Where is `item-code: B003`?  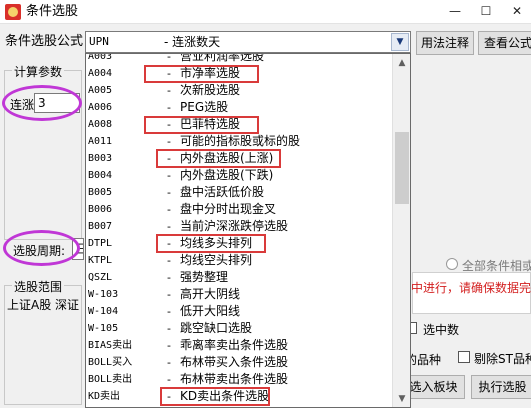
item-code: B003 is located at coordinates (100, 158).